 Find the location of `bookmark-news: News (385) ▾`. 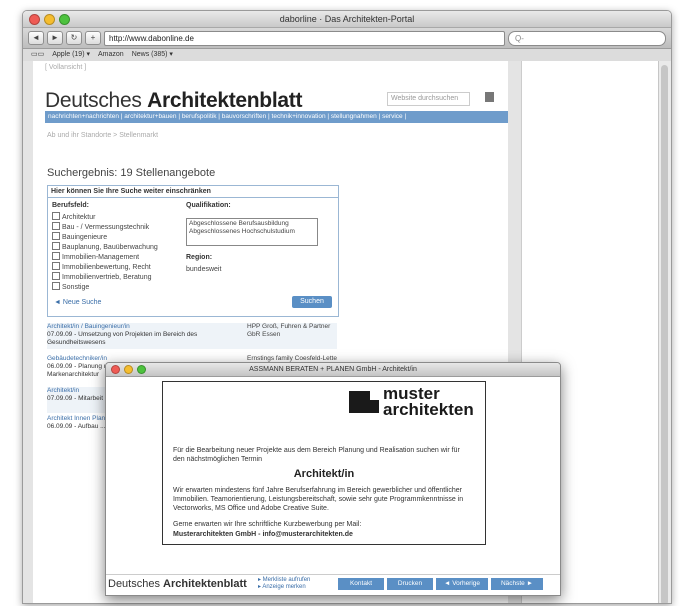

bookmark-news: News (385) ▾ is located at coordinates (152, 55).